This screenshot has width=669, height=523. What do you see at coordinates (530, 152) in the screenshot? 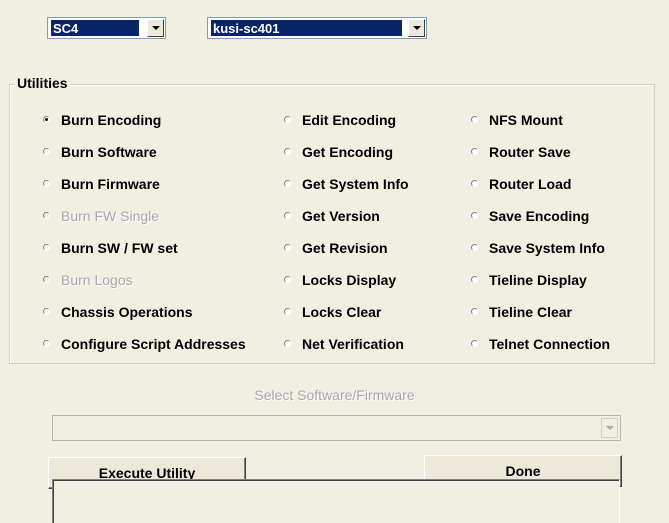
I see `radio-label: Router Save` at bounding box center [530, 152].